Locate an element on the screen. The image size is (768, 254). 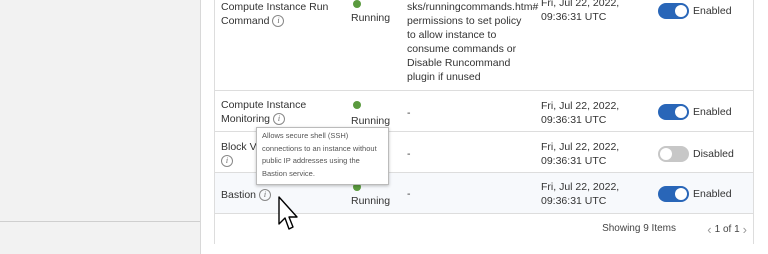
agent-name: Compute Instance Monitoring is located at coordinates (264, 112).